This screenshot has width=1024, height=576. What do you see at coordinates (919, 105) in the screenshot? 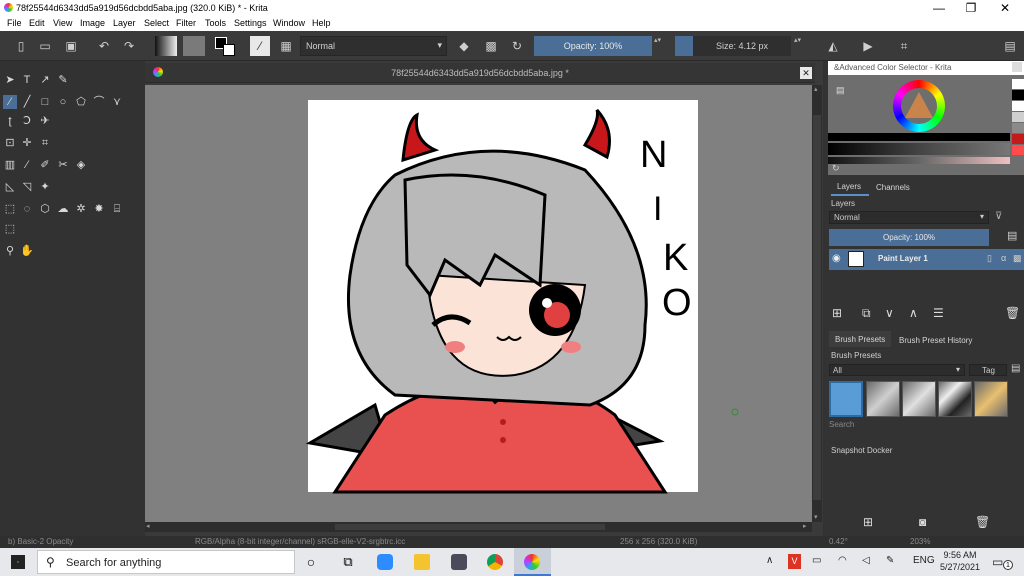
I see `color-triangle` at bounding box center [919, 105].